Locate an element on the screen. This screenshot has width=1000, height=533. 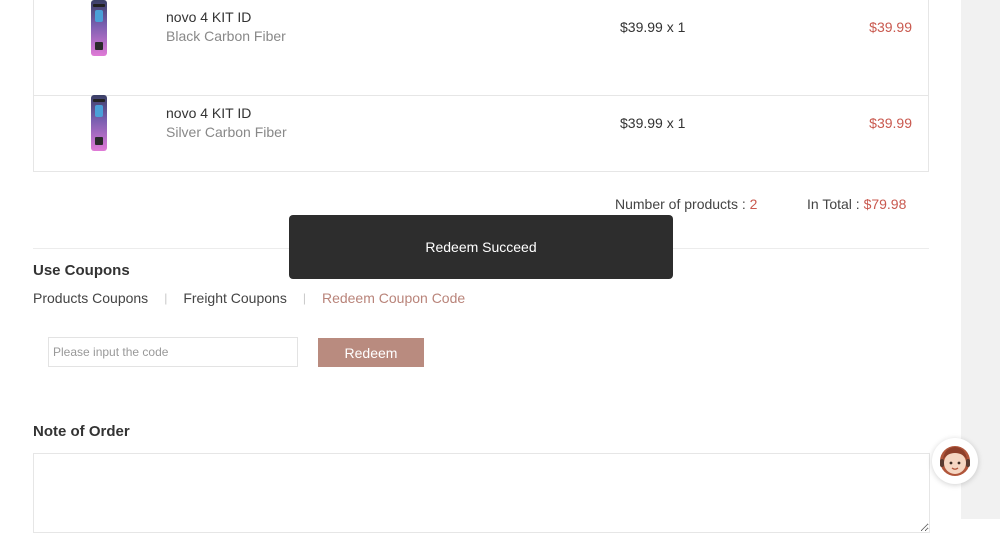
customer-service-icon is located at coordinates (955, 461).